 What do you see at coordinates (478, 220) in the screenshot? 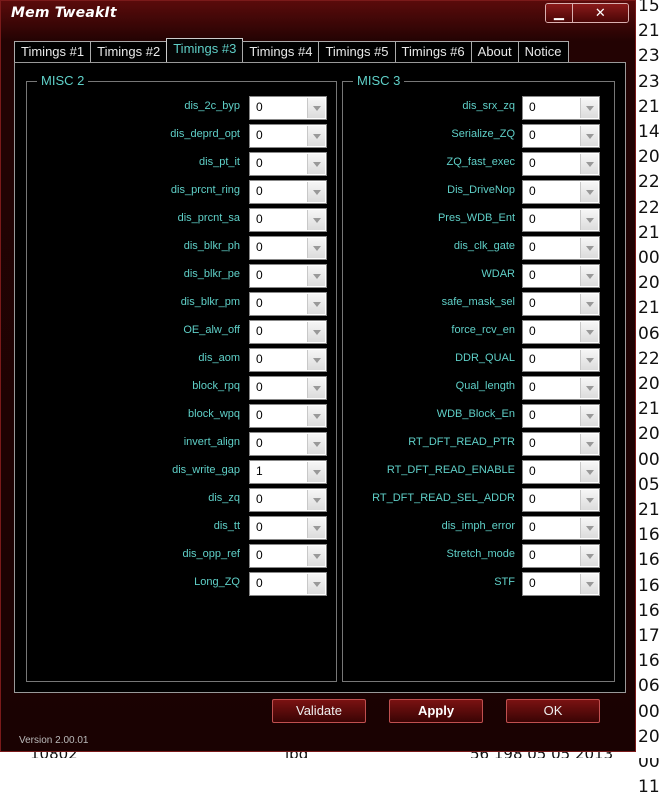
I see `setting-row: Pres_WDB_Ent 0` at bounding box center [478, 220].